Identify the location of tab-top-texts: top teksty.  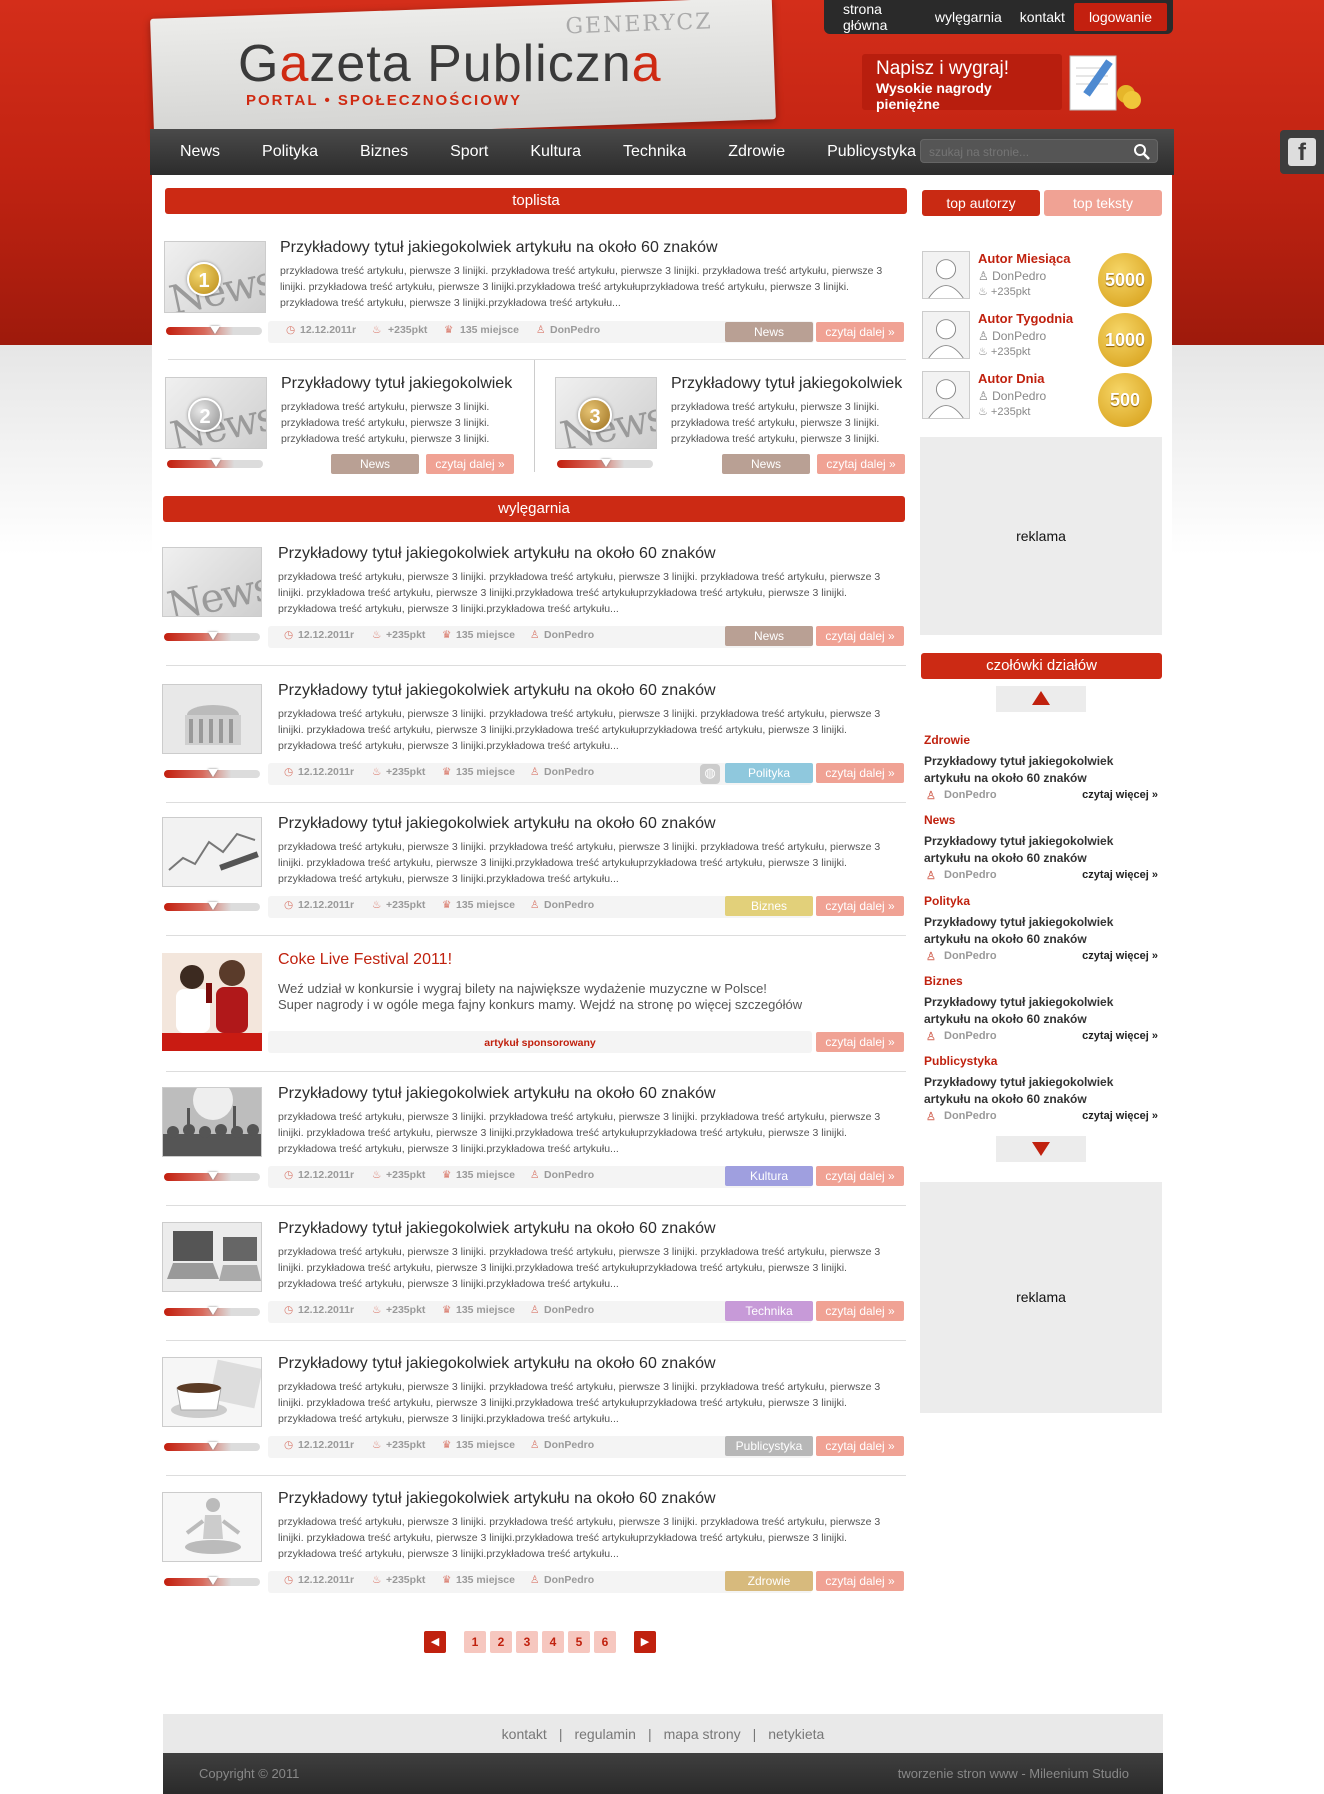
(1103, 203).